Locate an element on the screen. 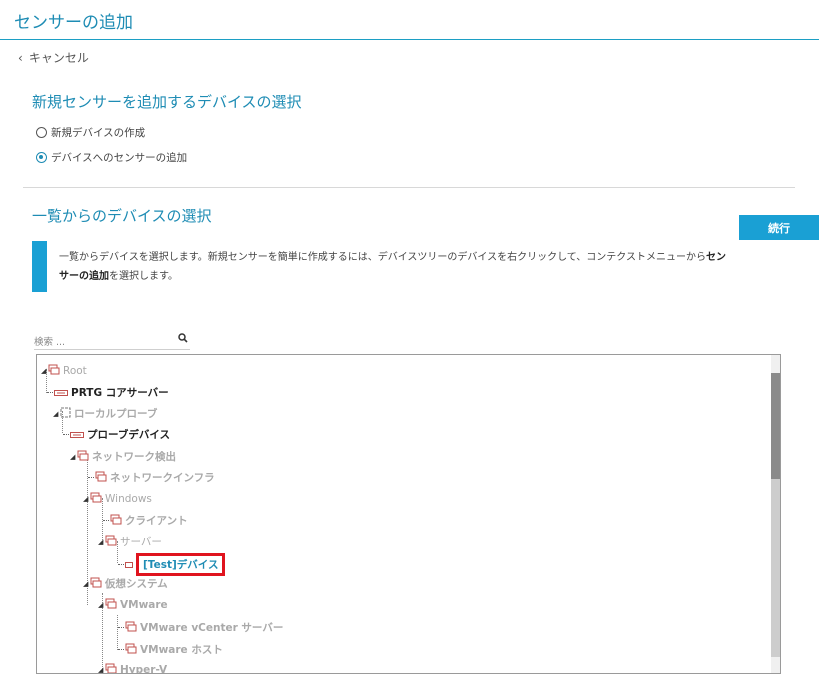 This screenshot has width=819, height=681. radio-button-icon is located at coordinates (41, 132).